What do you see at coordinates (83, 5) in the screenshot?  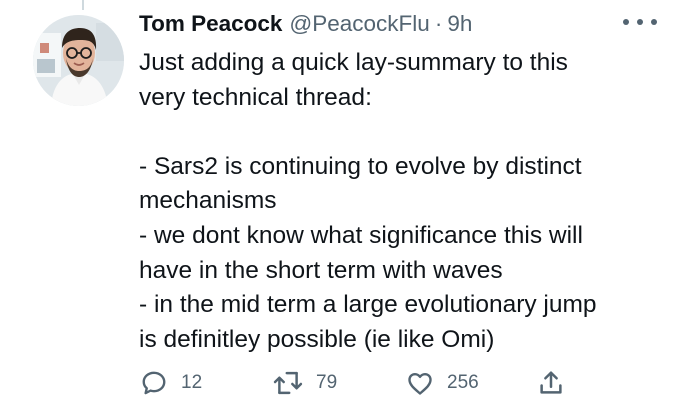 I see `thread-connector-line` at bounding box center [83, 5].